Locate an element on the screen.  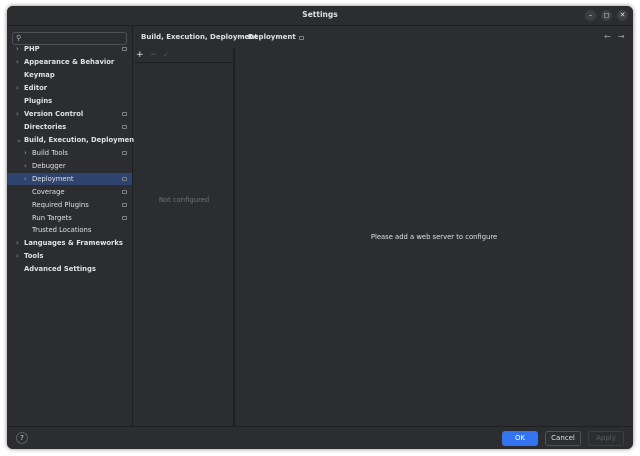
breadcrumb-current: Deployment is located at coordinates (272, 37).